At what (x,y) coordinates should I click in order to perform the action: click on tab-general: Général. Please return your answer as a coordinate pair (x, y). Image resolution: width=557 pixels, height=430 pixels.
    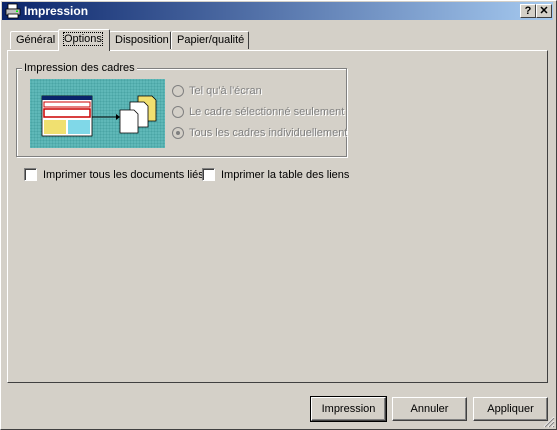
    Looking at the image, I should click on (35, 40).